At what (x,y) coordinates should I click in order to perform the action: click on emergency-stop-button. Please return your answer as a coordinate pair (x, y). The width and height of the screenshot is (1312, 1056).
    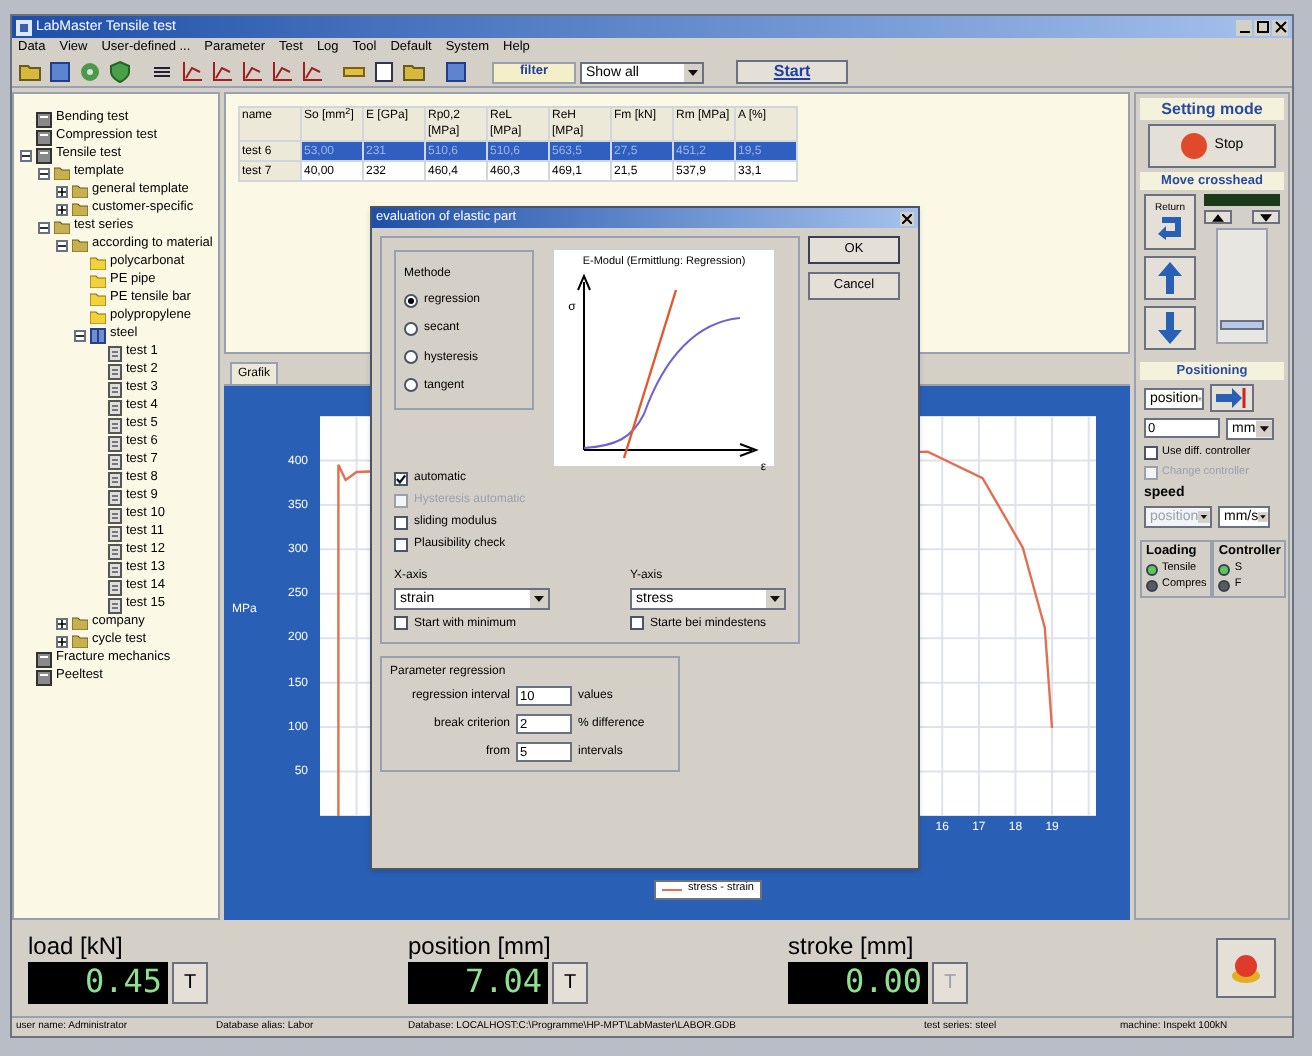
    Looking at the image, I should click on (1246, 968).